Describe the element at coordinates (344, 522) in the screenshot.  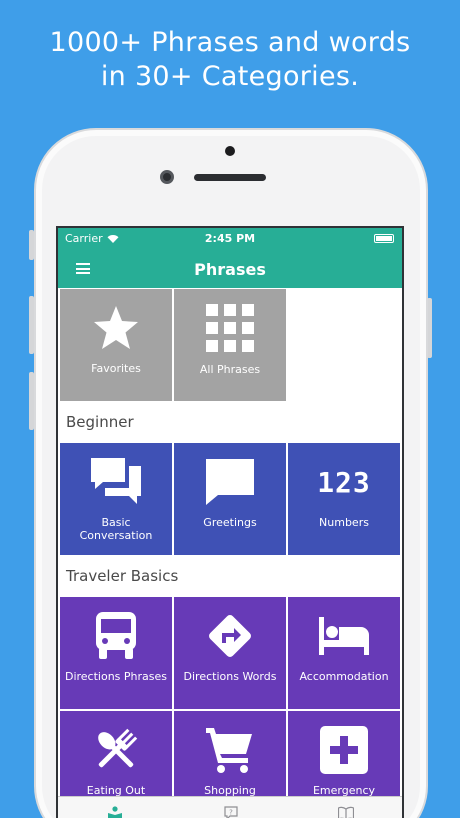
I see `tile-label: Numbers` at that location.